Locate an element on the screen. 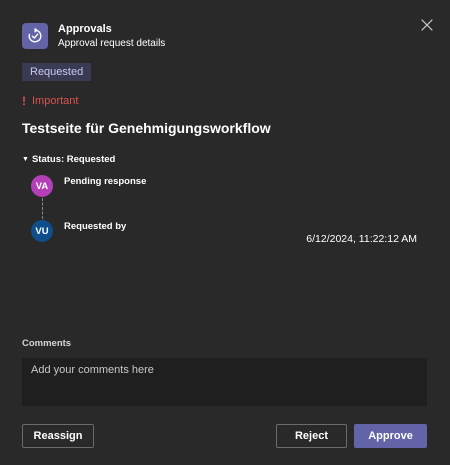  status-toggle: ▼ Status: Requested is located at coordinates (68, 159).